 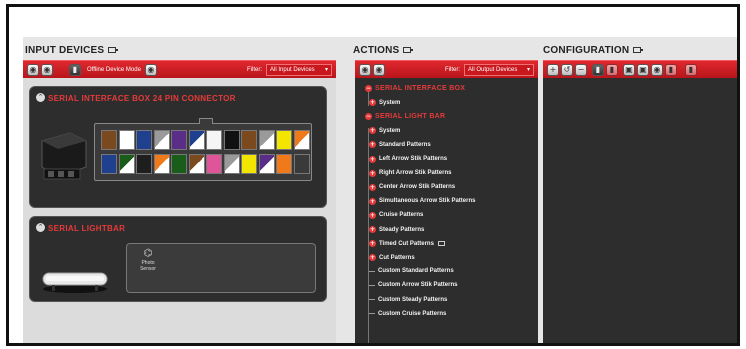 I want to click on add-icon: +, so click(x=553, y=69).